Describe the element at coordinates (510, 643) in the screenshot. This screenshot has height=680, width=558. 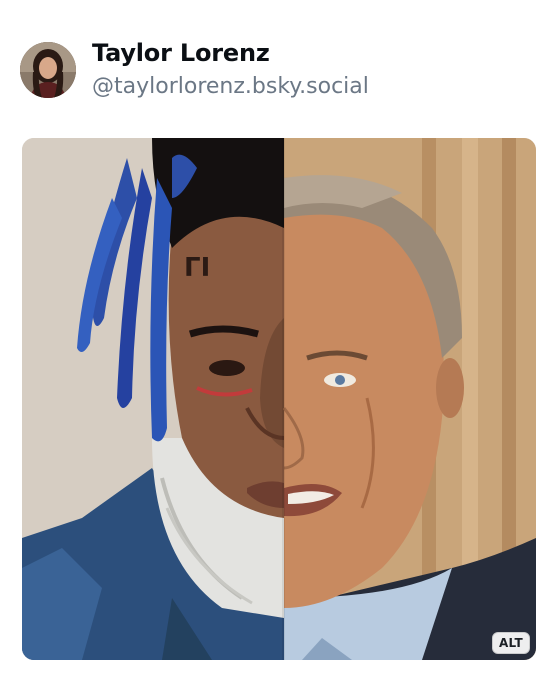
I see `alt-text-button: ALT` at that location.